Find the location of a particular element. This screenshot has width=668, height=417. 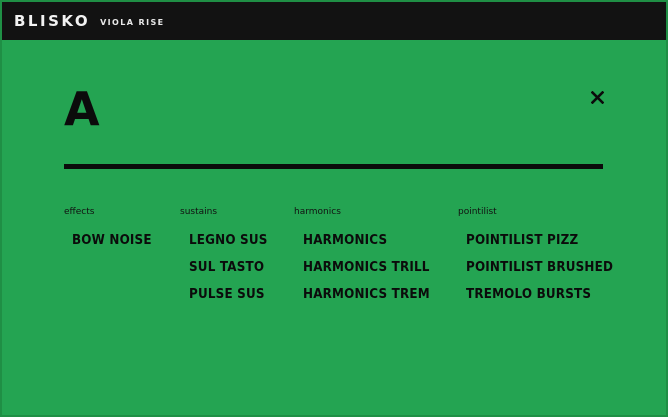

articulation-item: HARMONICS is located at coordinates (345, 240).